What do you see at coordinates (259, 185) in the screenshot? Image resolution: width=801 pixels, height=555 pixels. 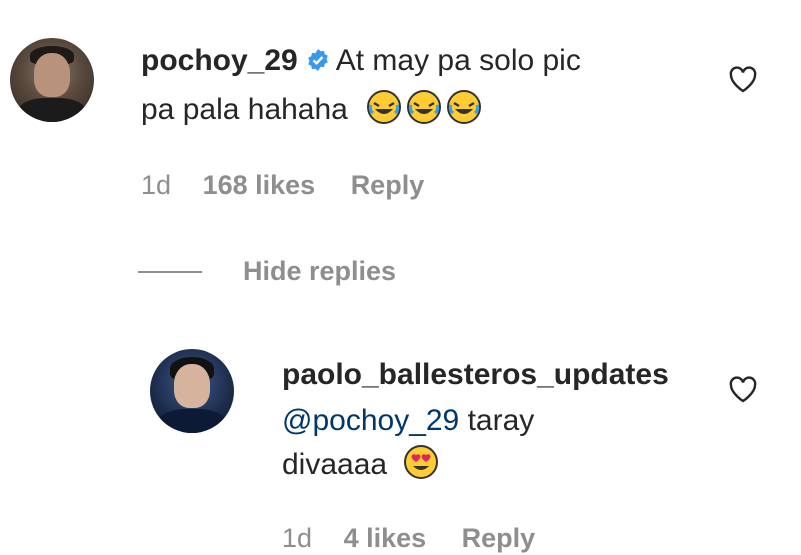 I see `comment-likes: 168 likes` at bounding box center [259, 185].